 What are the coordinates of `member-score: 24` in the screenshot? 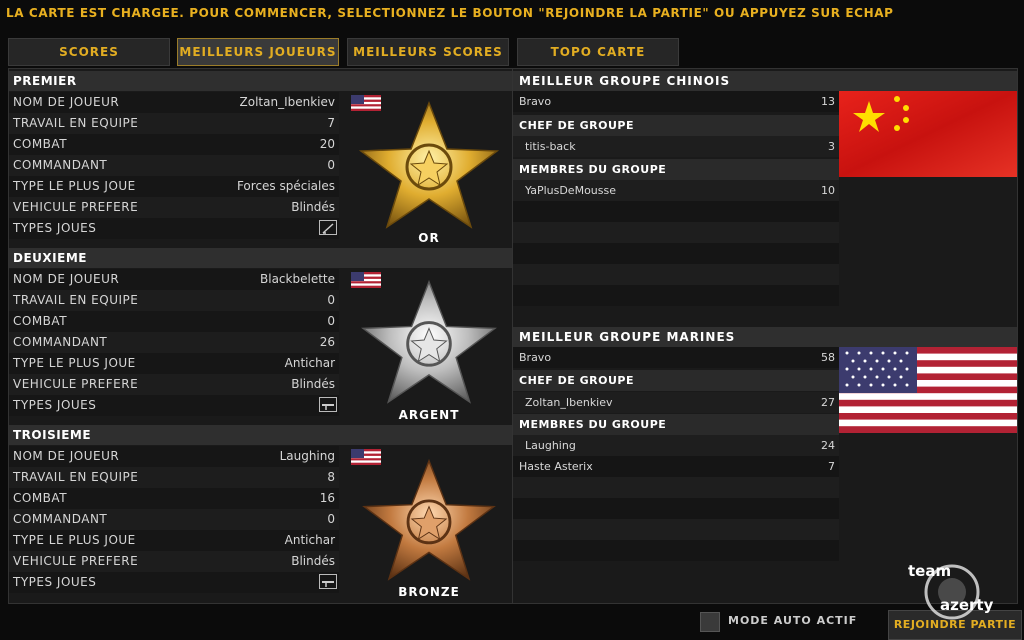 It's located at (828, 445).